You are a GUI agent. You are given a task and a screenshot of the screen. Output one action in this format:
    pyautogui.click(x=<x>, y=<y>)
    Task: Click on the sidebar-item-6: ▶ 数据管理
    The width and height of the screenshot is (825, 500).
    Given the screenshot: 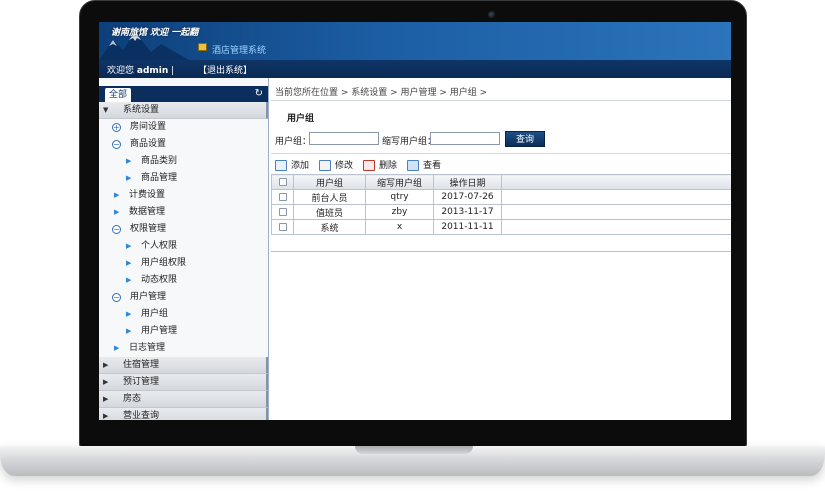 What is the action you would take?
    pyautogui.click(x=183, y=212)
    